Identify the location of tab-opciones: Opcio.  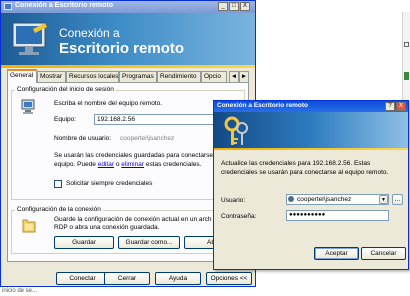
(214, 76).